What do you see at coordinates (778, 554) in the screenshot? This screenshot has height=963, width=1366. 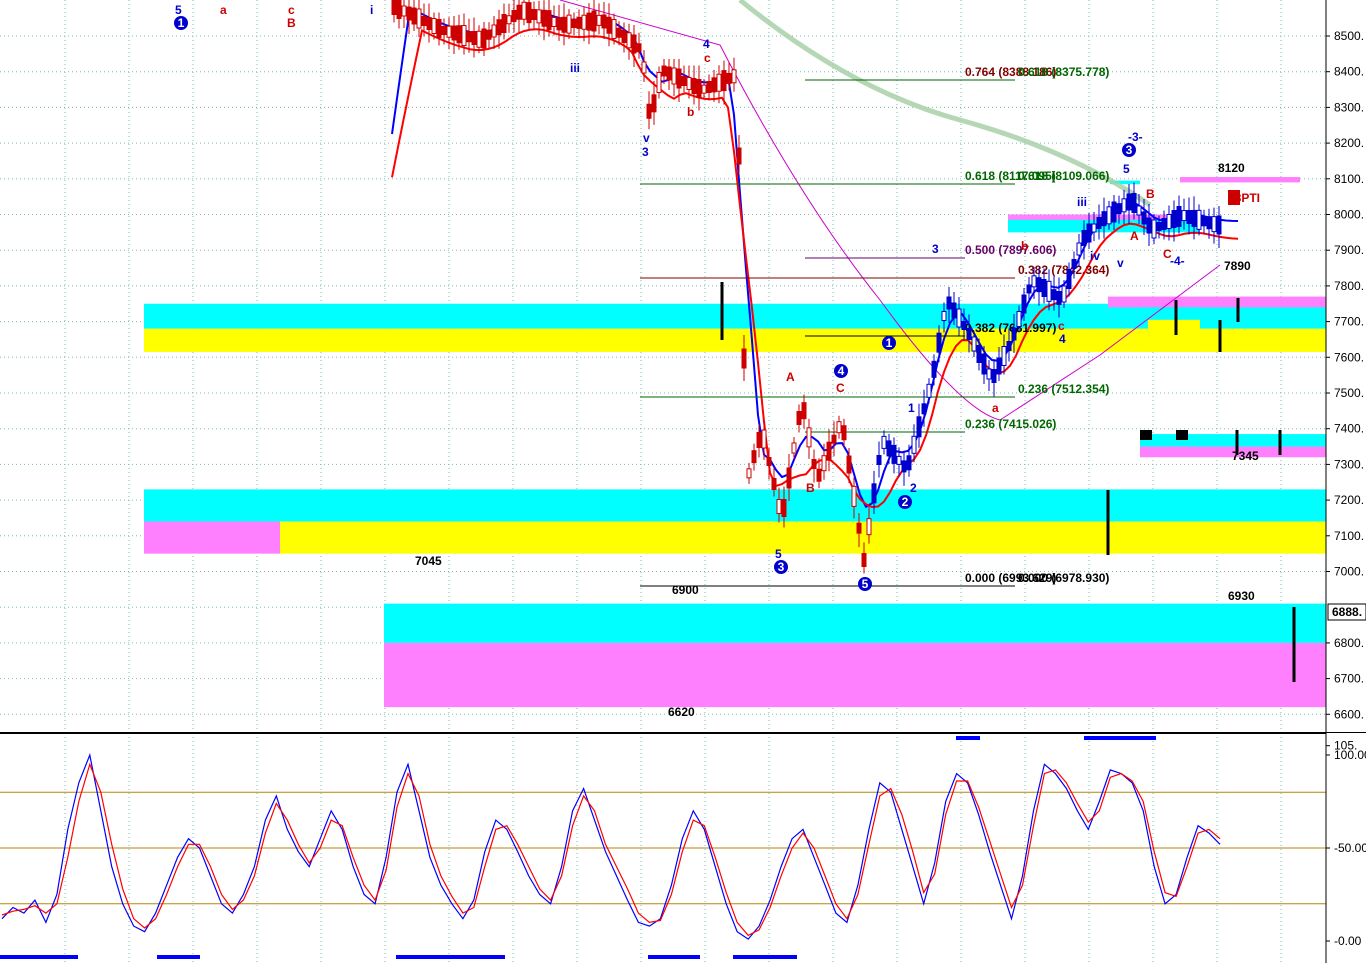 I see `wave-label: 5` at bounding box center [778, 554].